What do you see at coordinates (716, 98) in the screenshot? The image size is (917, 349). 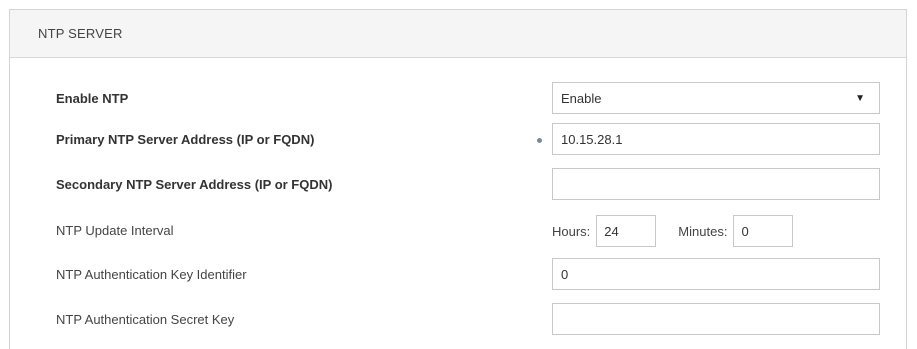 I see `enable-ntp-select: Enable ▼` at bounding box center [716, 98].